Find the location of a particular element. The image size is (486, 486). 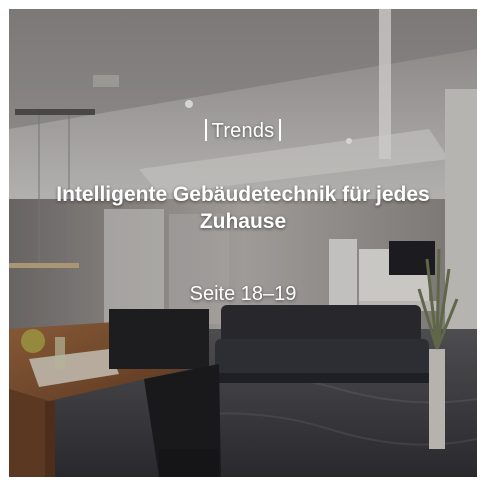

category-text: Trends is located at coordinates (243, 131).